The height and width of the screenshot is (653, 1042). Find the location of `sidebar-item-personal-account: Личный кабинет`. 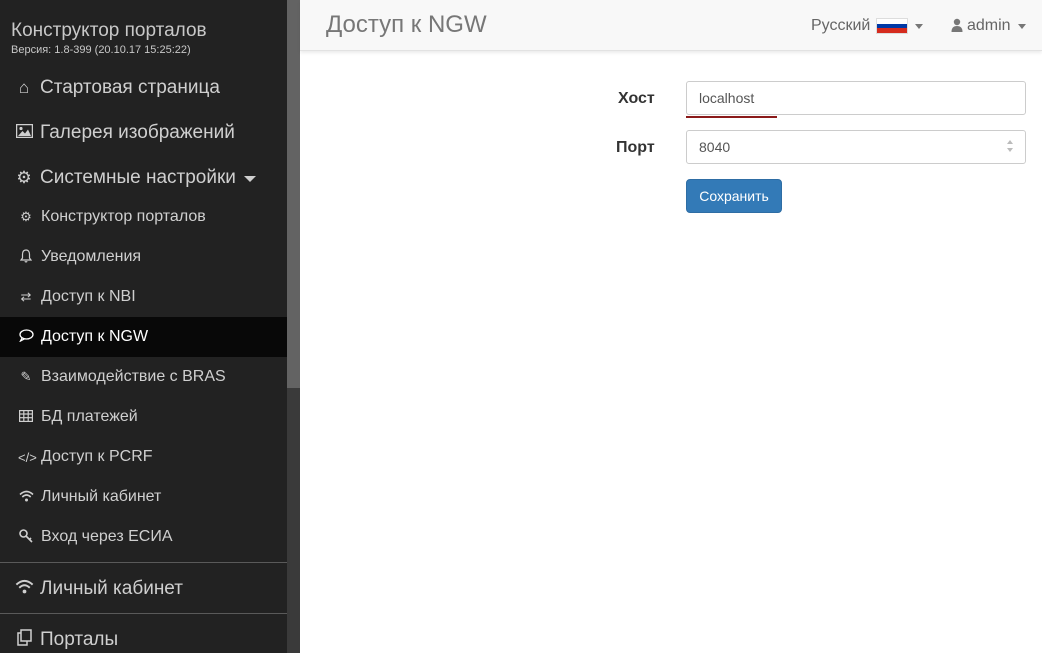

sidebar-item-personal-account: Личный кабинет is located at coordinates (143, 588).